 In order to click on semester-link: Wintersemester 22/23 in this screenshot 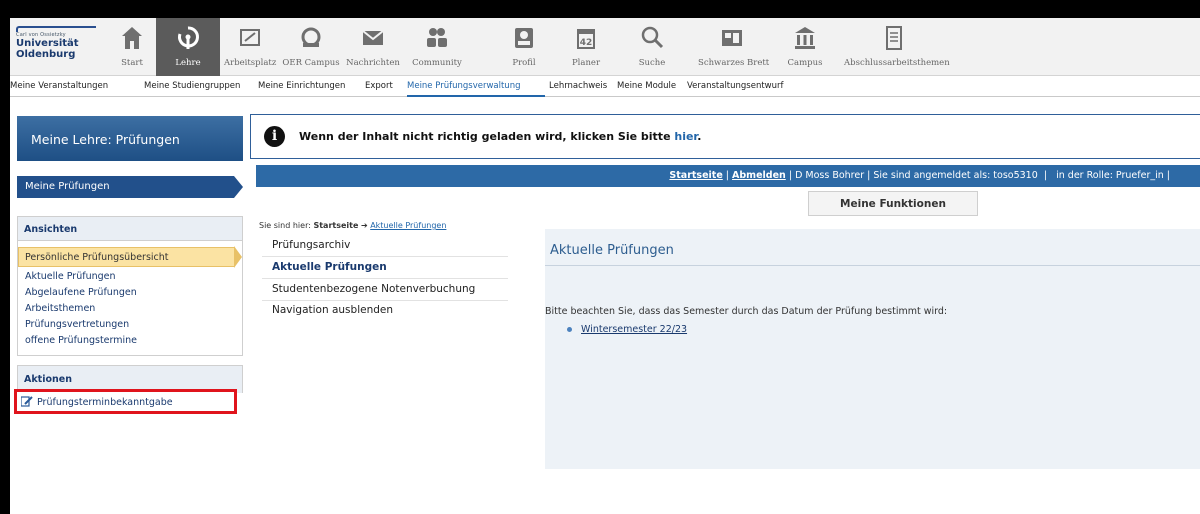, I will do `click(634, 329)`.